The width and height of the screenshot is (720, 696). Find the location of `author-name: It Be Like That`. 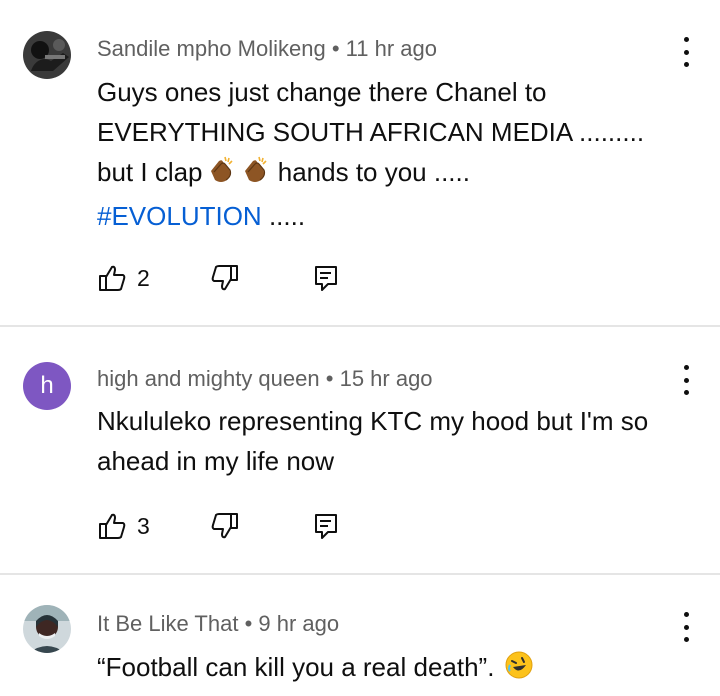

author-name: It Be Like That is located at coordinates (167, 623).